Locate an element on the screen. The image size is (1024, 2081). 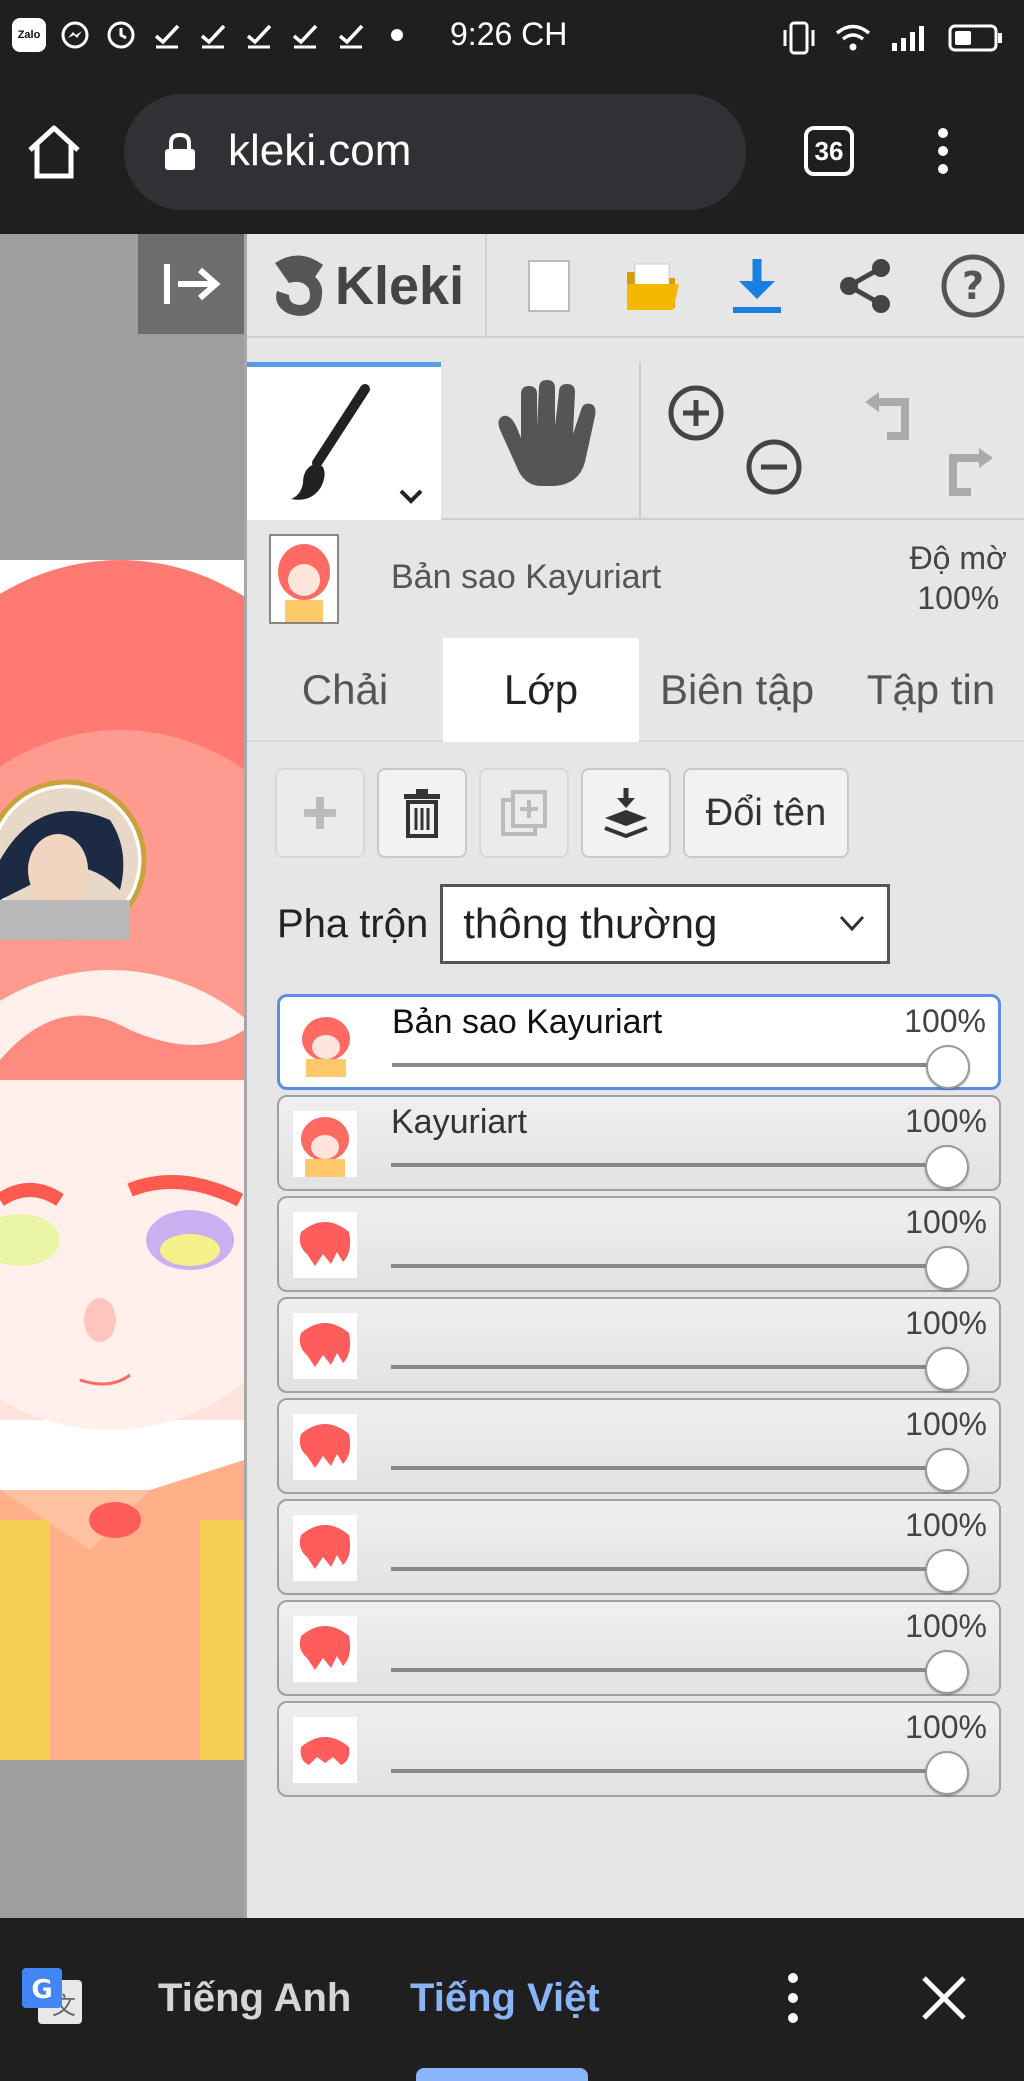
vibrate-icon is located at coordinates (799, 40).